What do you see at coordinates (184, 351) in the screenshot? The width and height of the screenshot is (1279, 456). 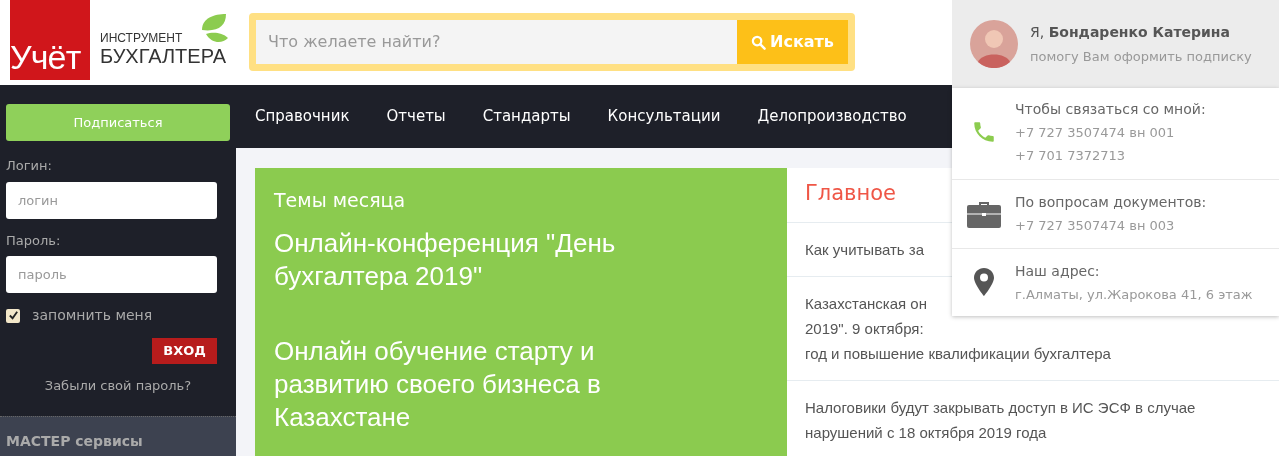 I see `login-button: ВХОД` at bounding box center [184, 351].